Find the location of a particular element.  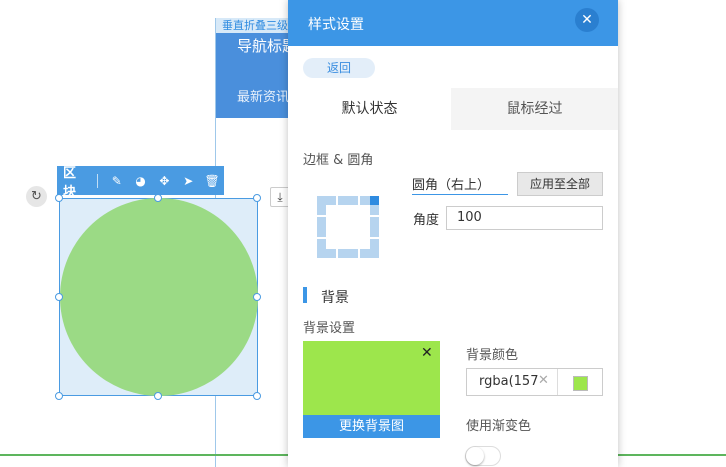

apply-all-button: 应用至全部 is located at coordinates (560, 184).